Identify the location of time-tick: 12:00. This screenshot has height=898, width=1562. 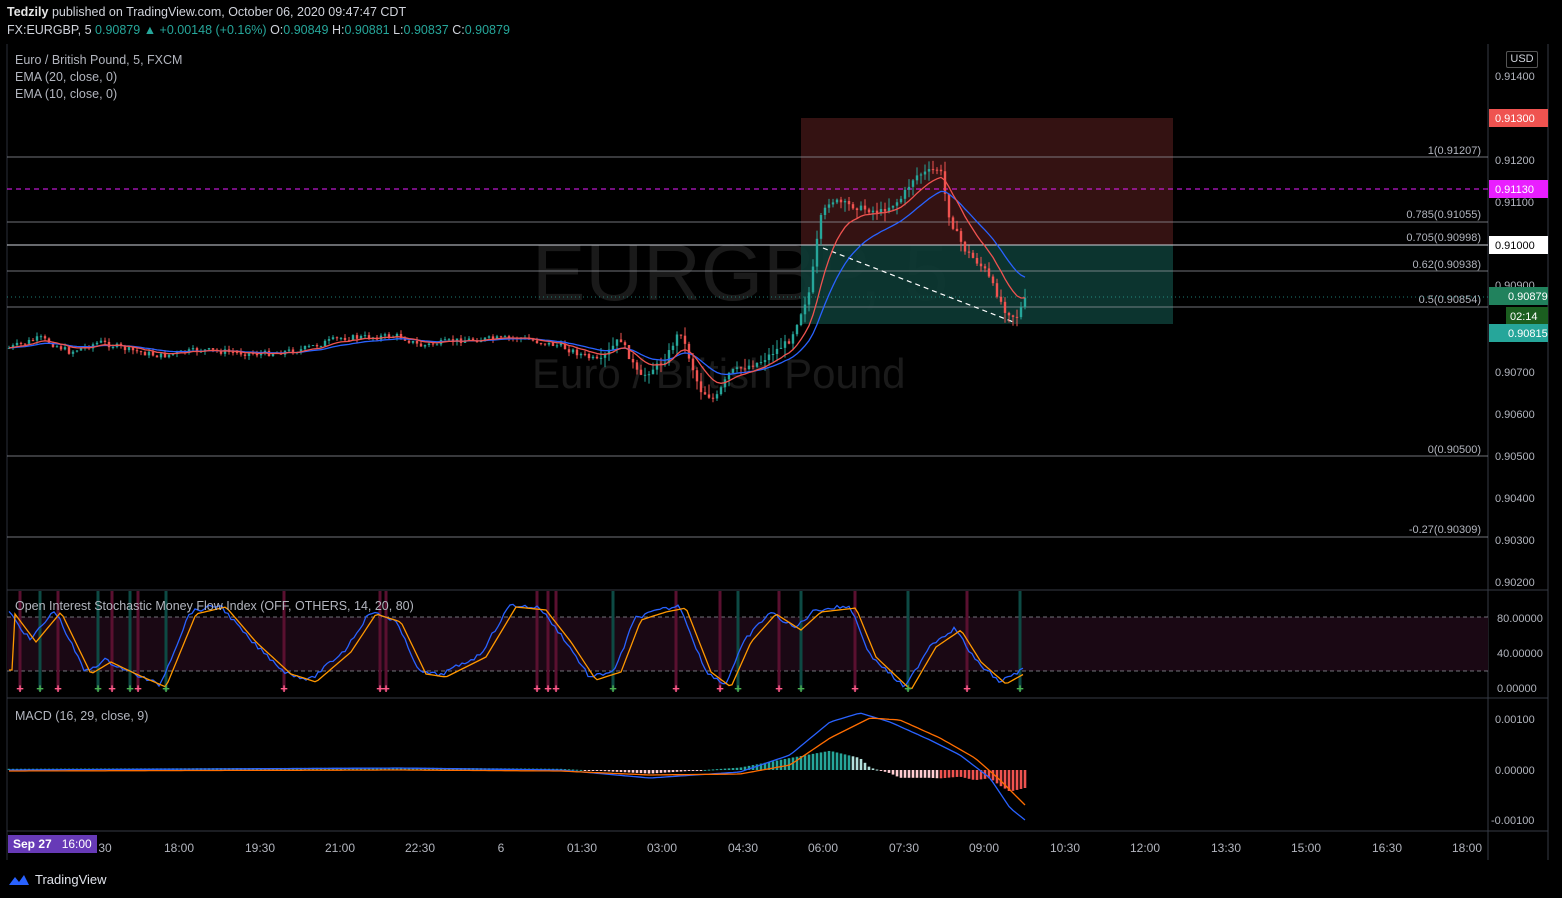
(1145, 848).